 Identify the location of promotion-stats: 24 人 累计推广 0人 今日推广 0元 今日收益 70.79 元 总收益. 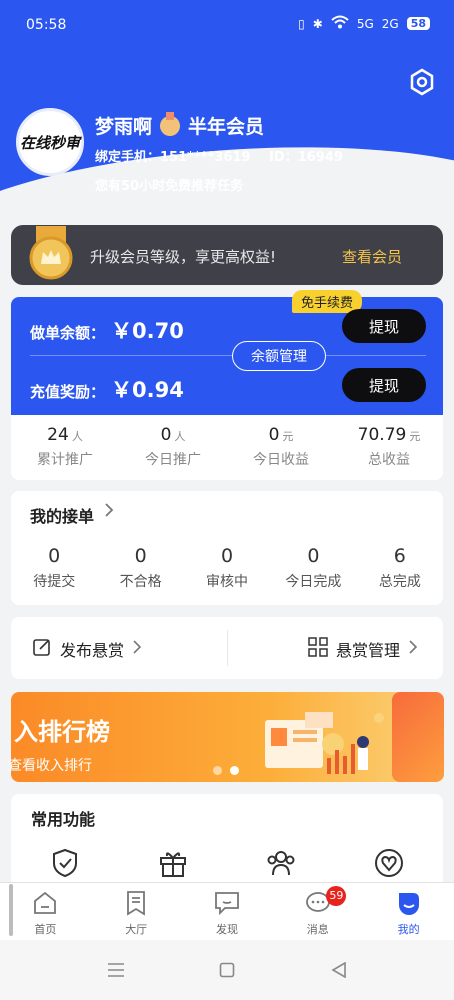
(227, 447).